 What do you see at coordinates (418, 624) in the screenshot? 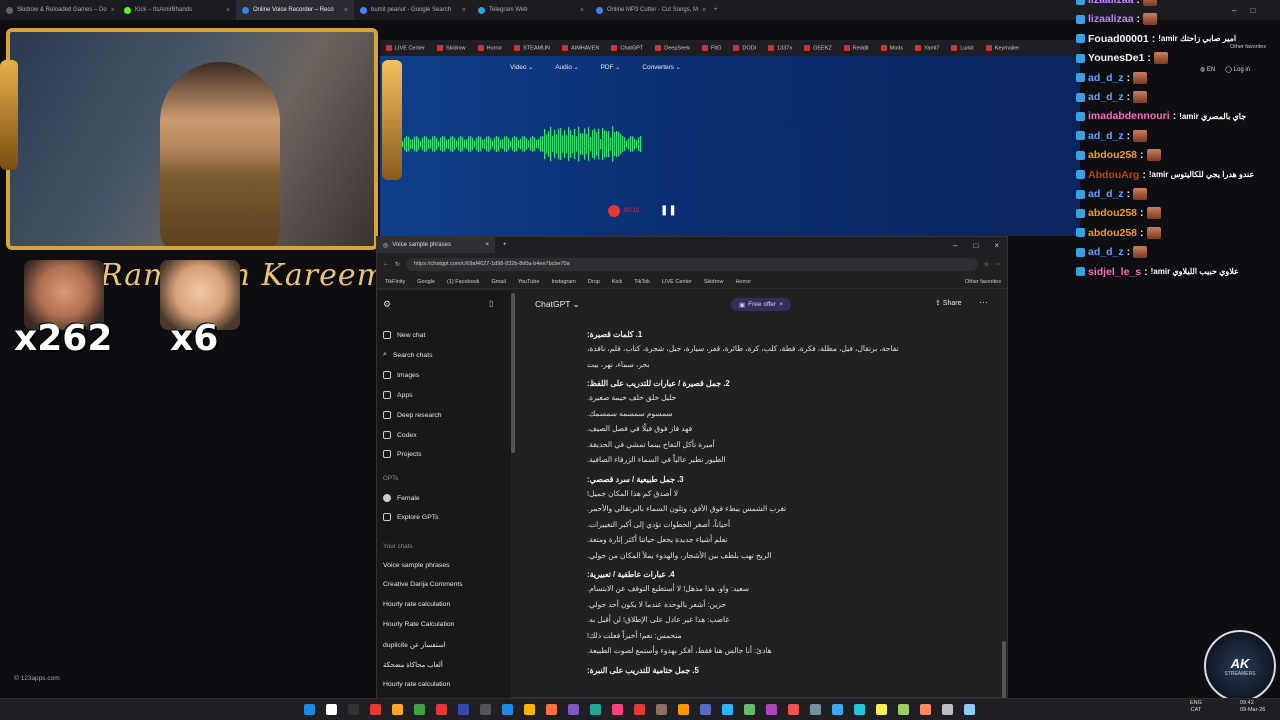
I see `chat-item: Hourly Rate Calculation` at bounding box center [418, 624].